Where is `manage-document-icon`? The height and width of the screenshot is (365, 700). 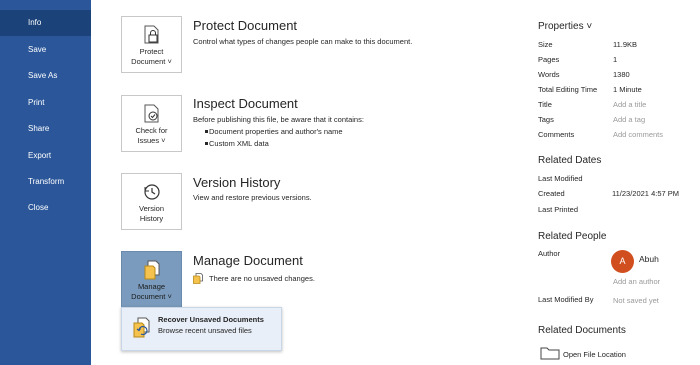 manage-document-icon is located at coordinates (151, 270).